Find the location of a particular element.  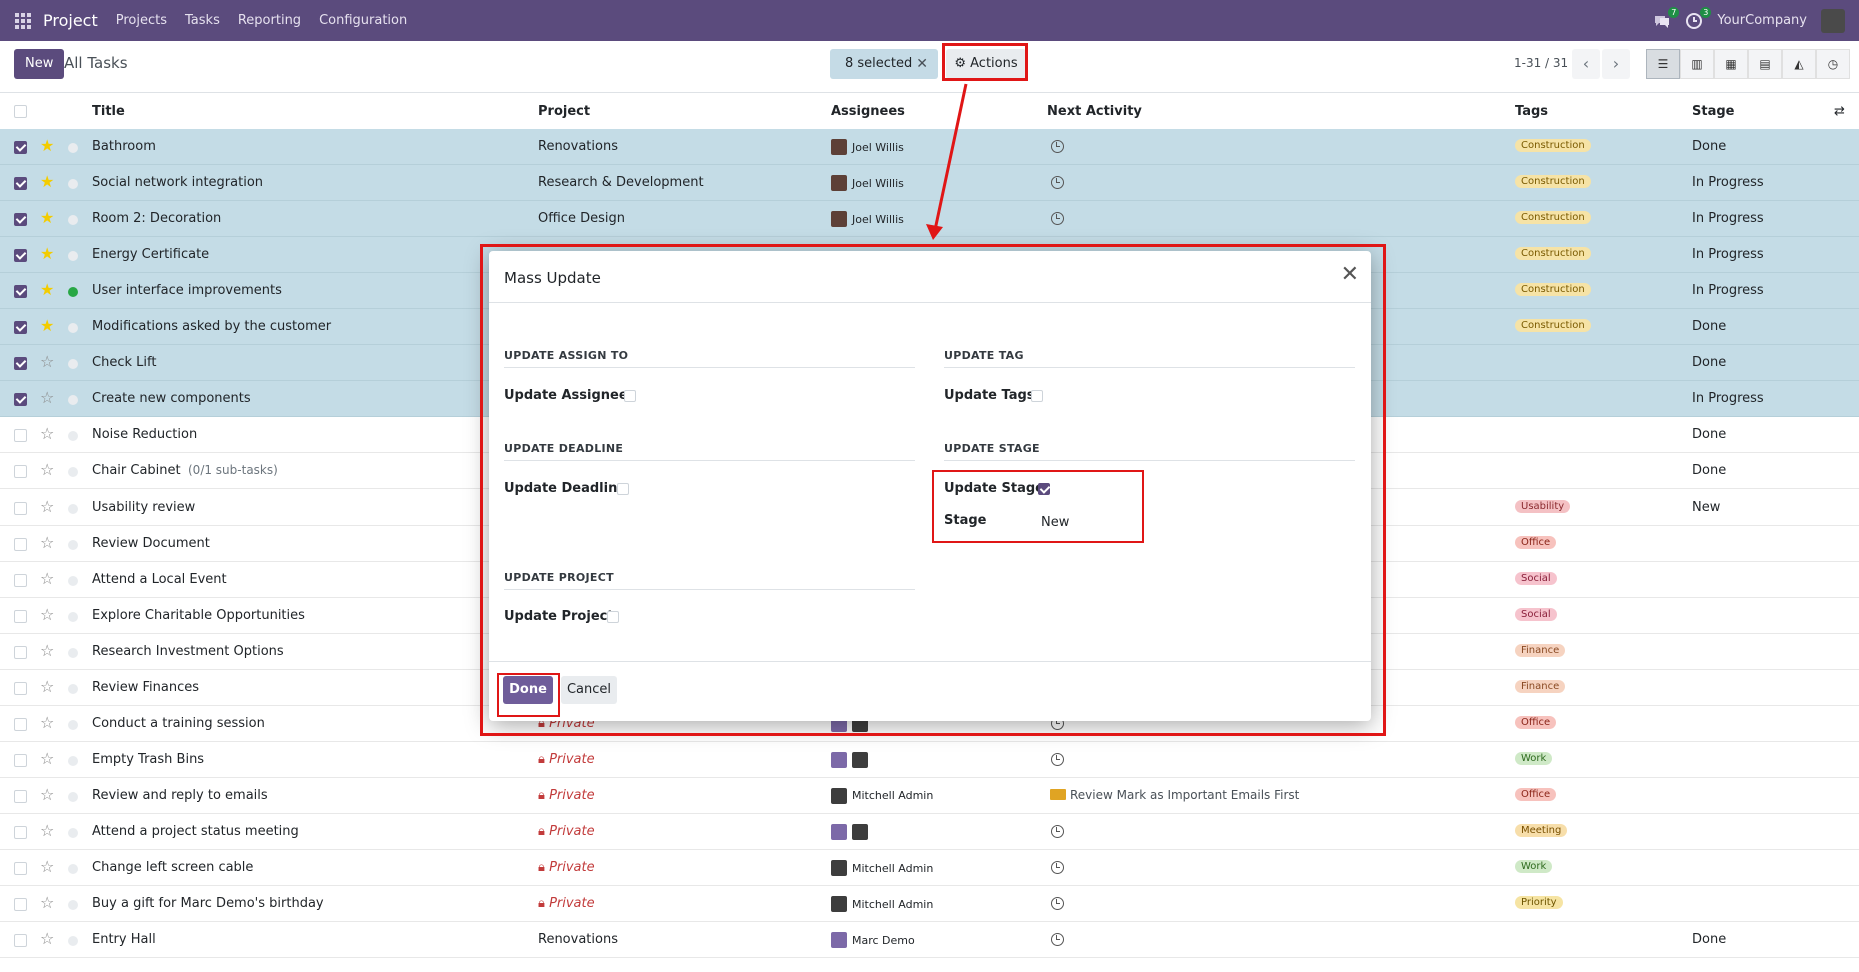

activity-view-icon: ◷ is located at coordinates (1833, 64).